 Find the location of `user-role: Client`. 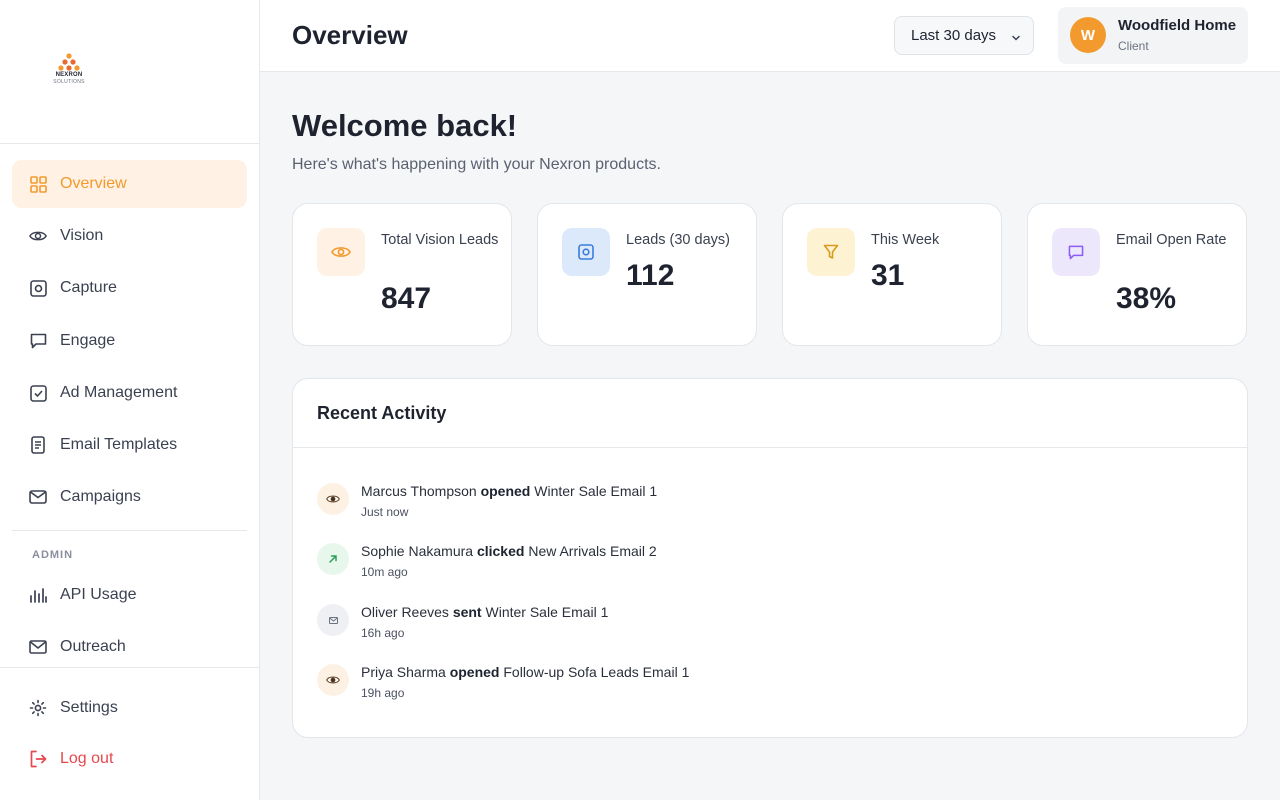

user-role: Client is located at coordinates (1133, 46).